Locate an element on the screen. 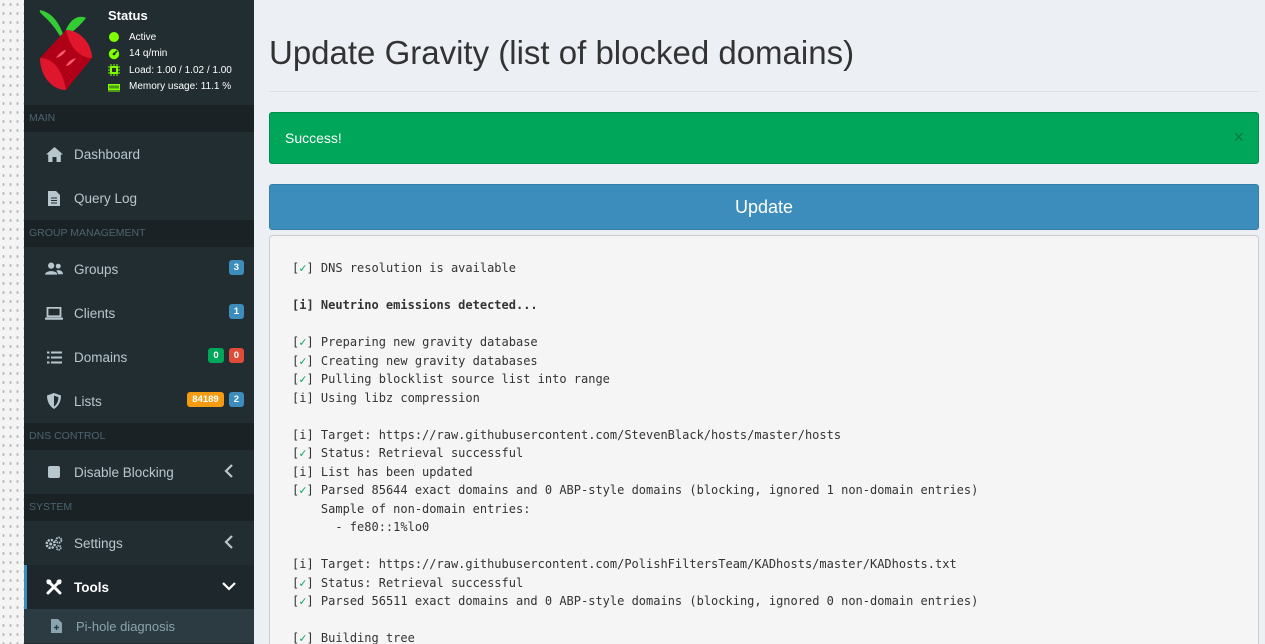 The image size is (1265, 644). sidebar-item-query-log: Query Log is located at coordinates (139, 198).